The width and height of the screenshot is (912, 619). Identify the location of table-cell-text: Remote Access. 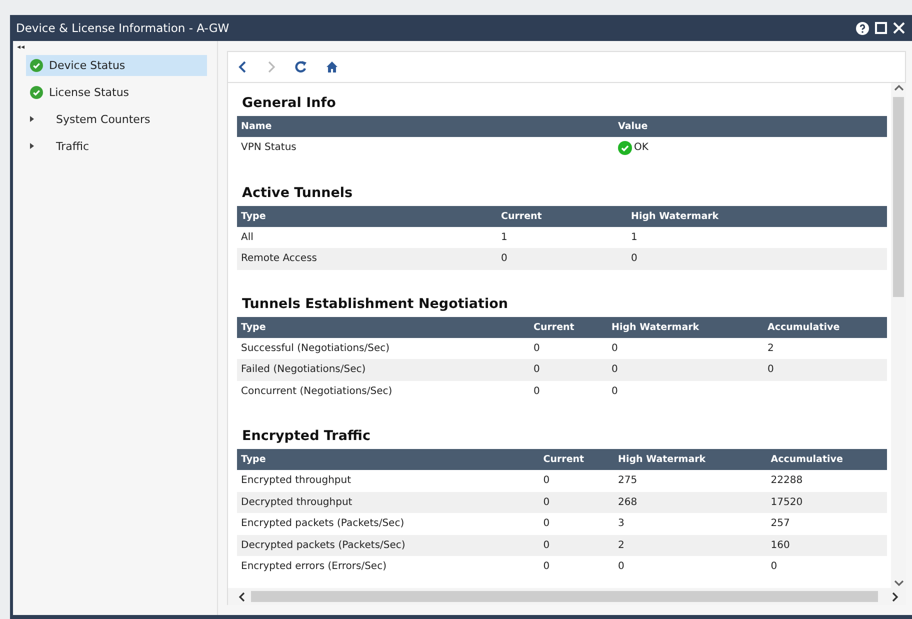
(279, 258).